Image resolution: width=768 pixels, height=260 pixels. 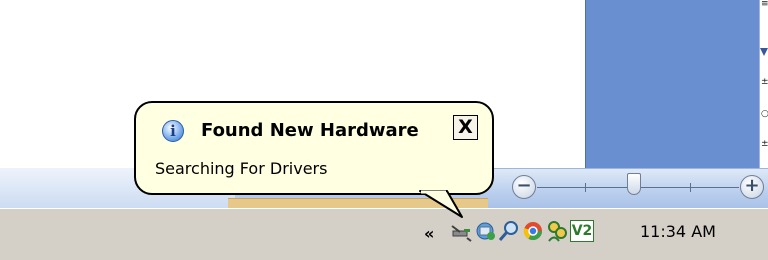 What do you see at coordinates (764, 82) in the screenshot?
I see `scroll-up-icon: ±` at bounding box center [764, 82].